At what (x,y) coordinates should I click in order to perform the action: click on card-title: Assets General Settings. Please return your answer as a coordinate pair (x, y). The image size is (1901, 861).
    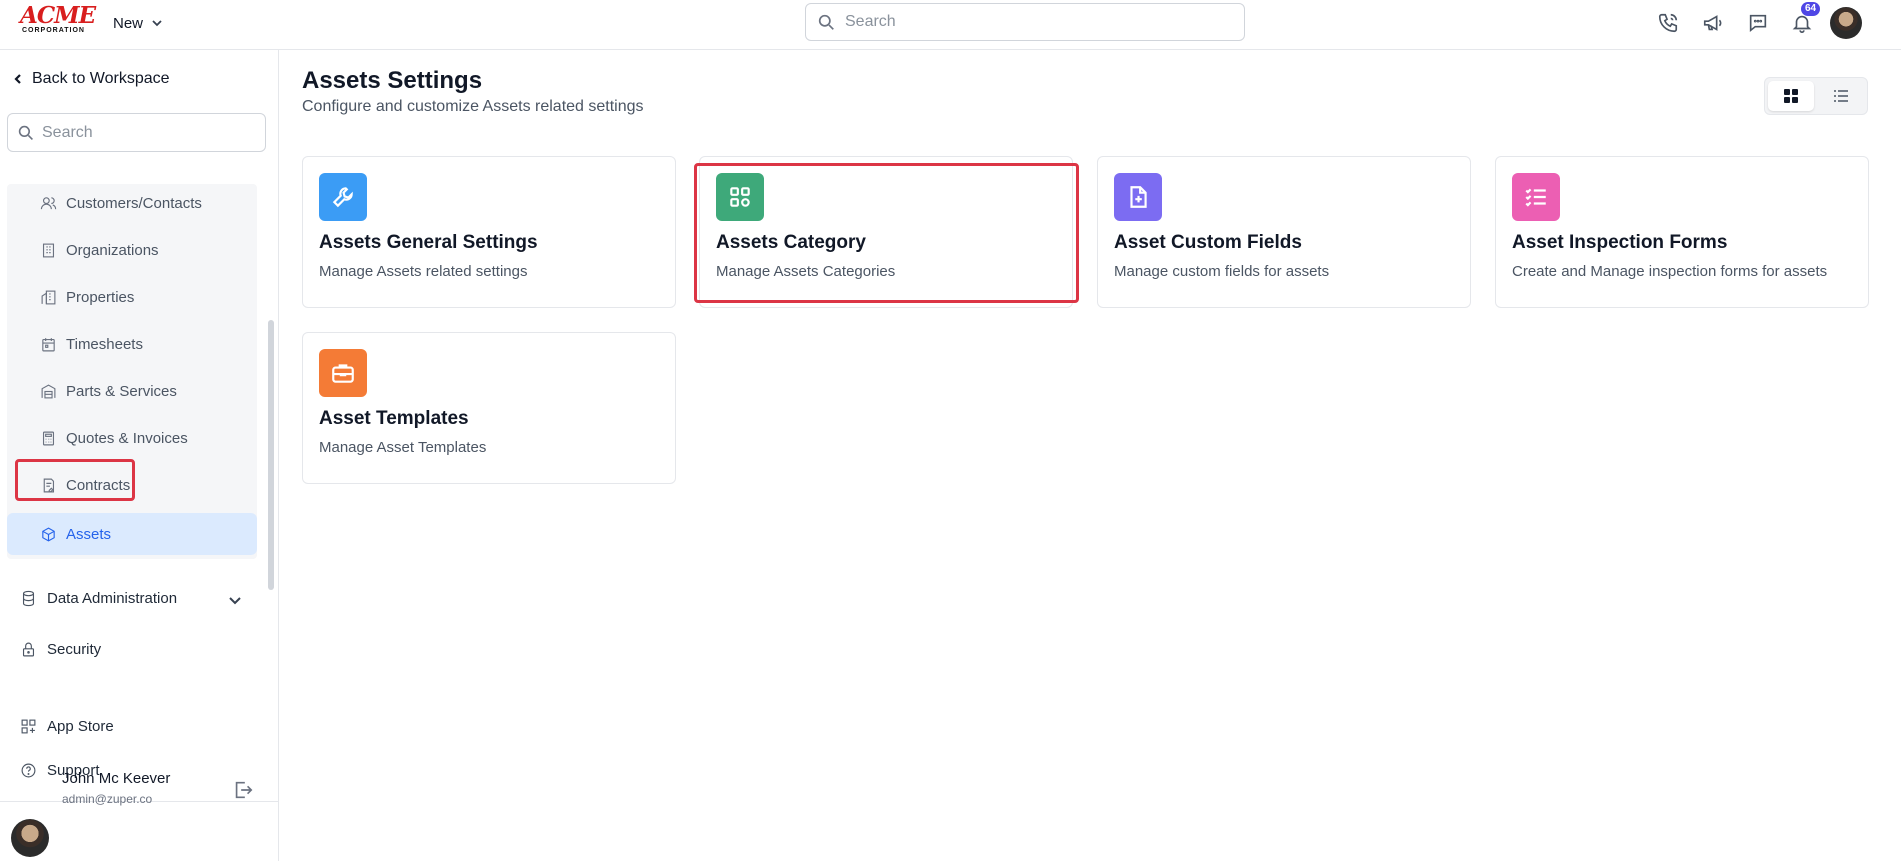
    Looking at the image, I should click on (428, 242).